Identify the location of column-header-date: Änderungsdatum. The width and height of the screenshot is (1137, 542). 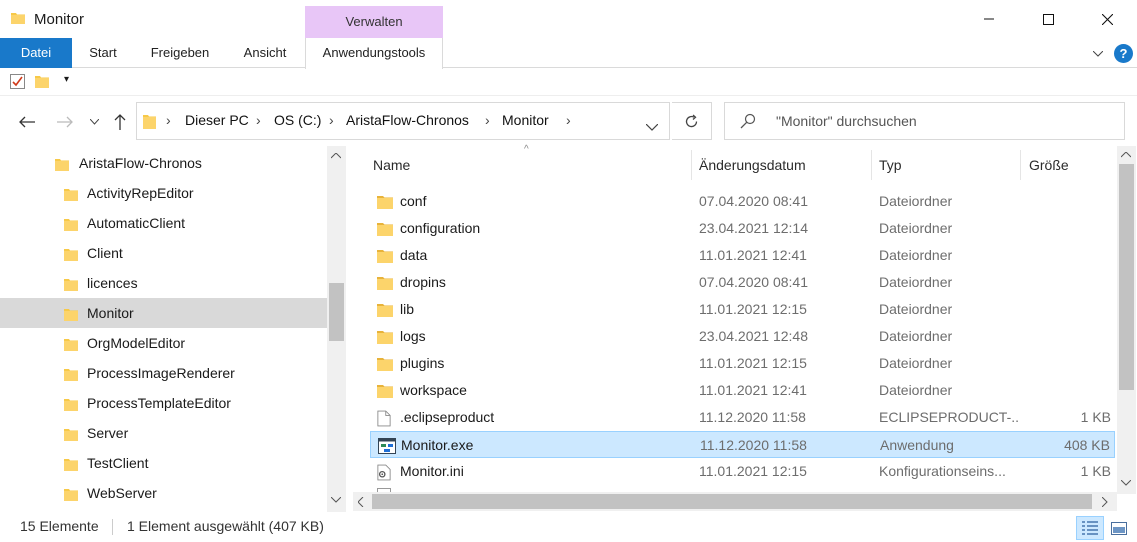
(752, 165).